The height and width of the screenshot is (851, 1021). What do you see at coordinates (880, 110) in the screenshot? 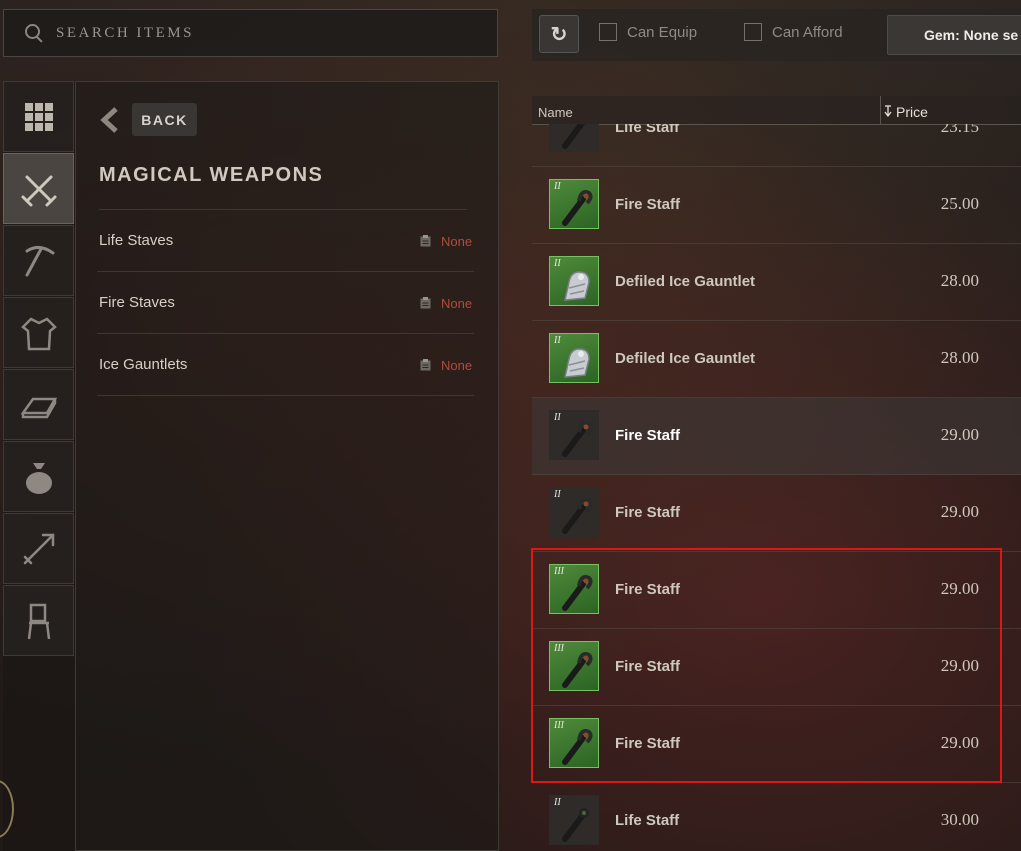
I see `column-divider` at bounding box center [880, 110].